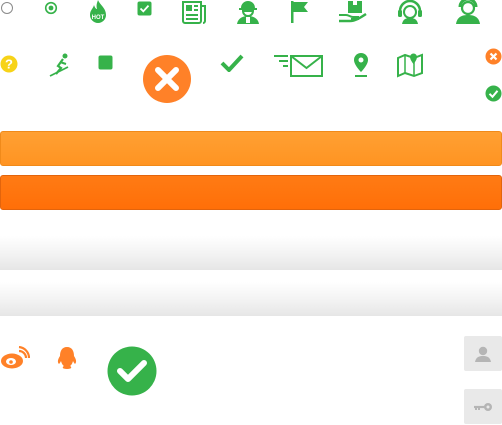  I want to click on key-icon, so click(483, 407).